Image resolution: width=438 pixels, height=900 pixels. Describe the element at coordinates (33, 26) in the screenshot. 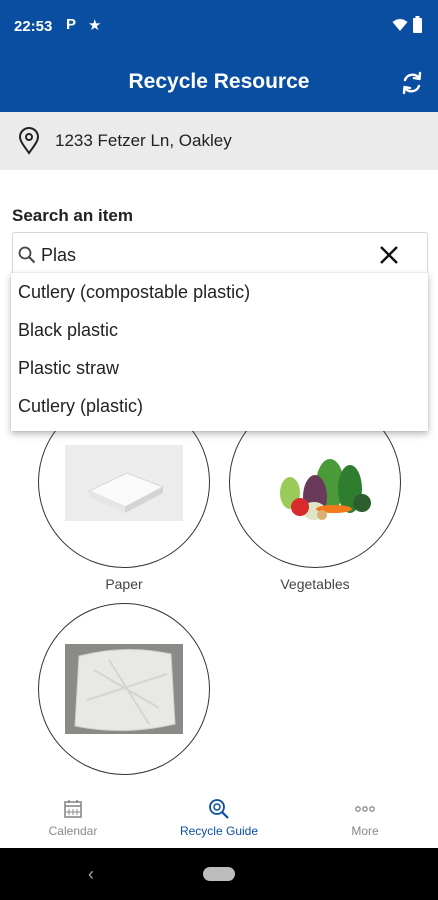

I see `status-time: 22:53` at that location.